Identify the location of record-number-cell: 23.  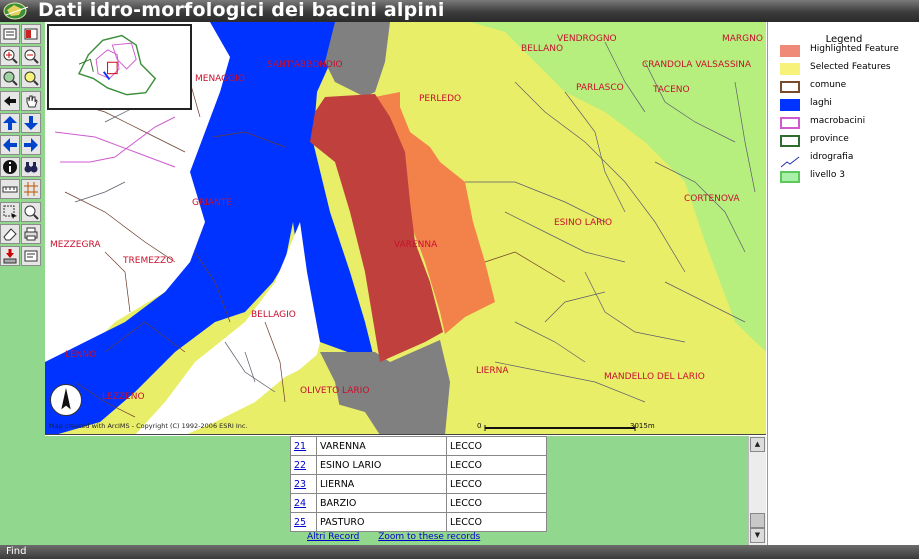
(303, 484).